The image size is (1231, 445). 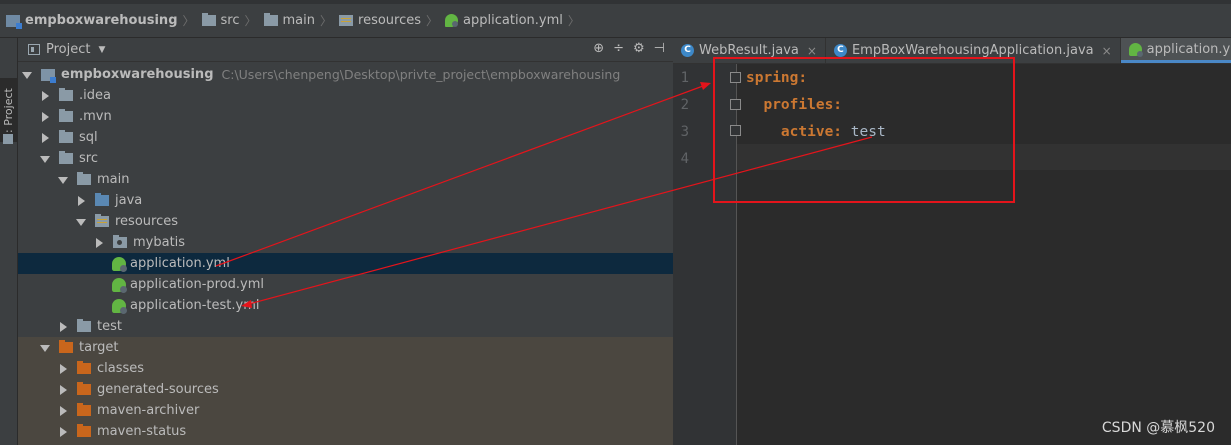 I want to click on tab-webresult-java: C WebResult.java ×, so click(x=749, y=50).